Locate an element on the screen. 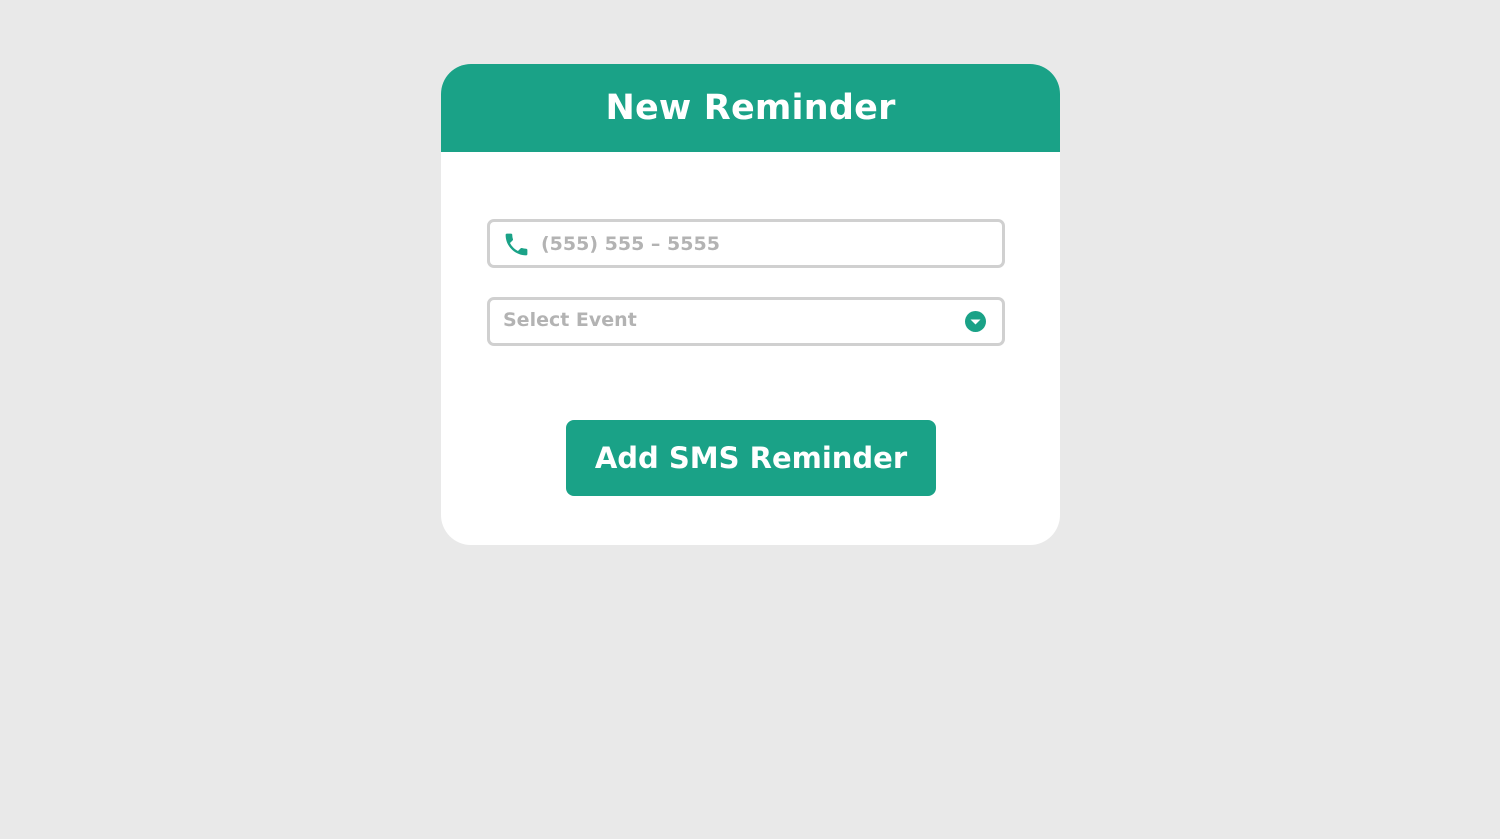  card-header: New Reminder is located at coordinates (750, 108).